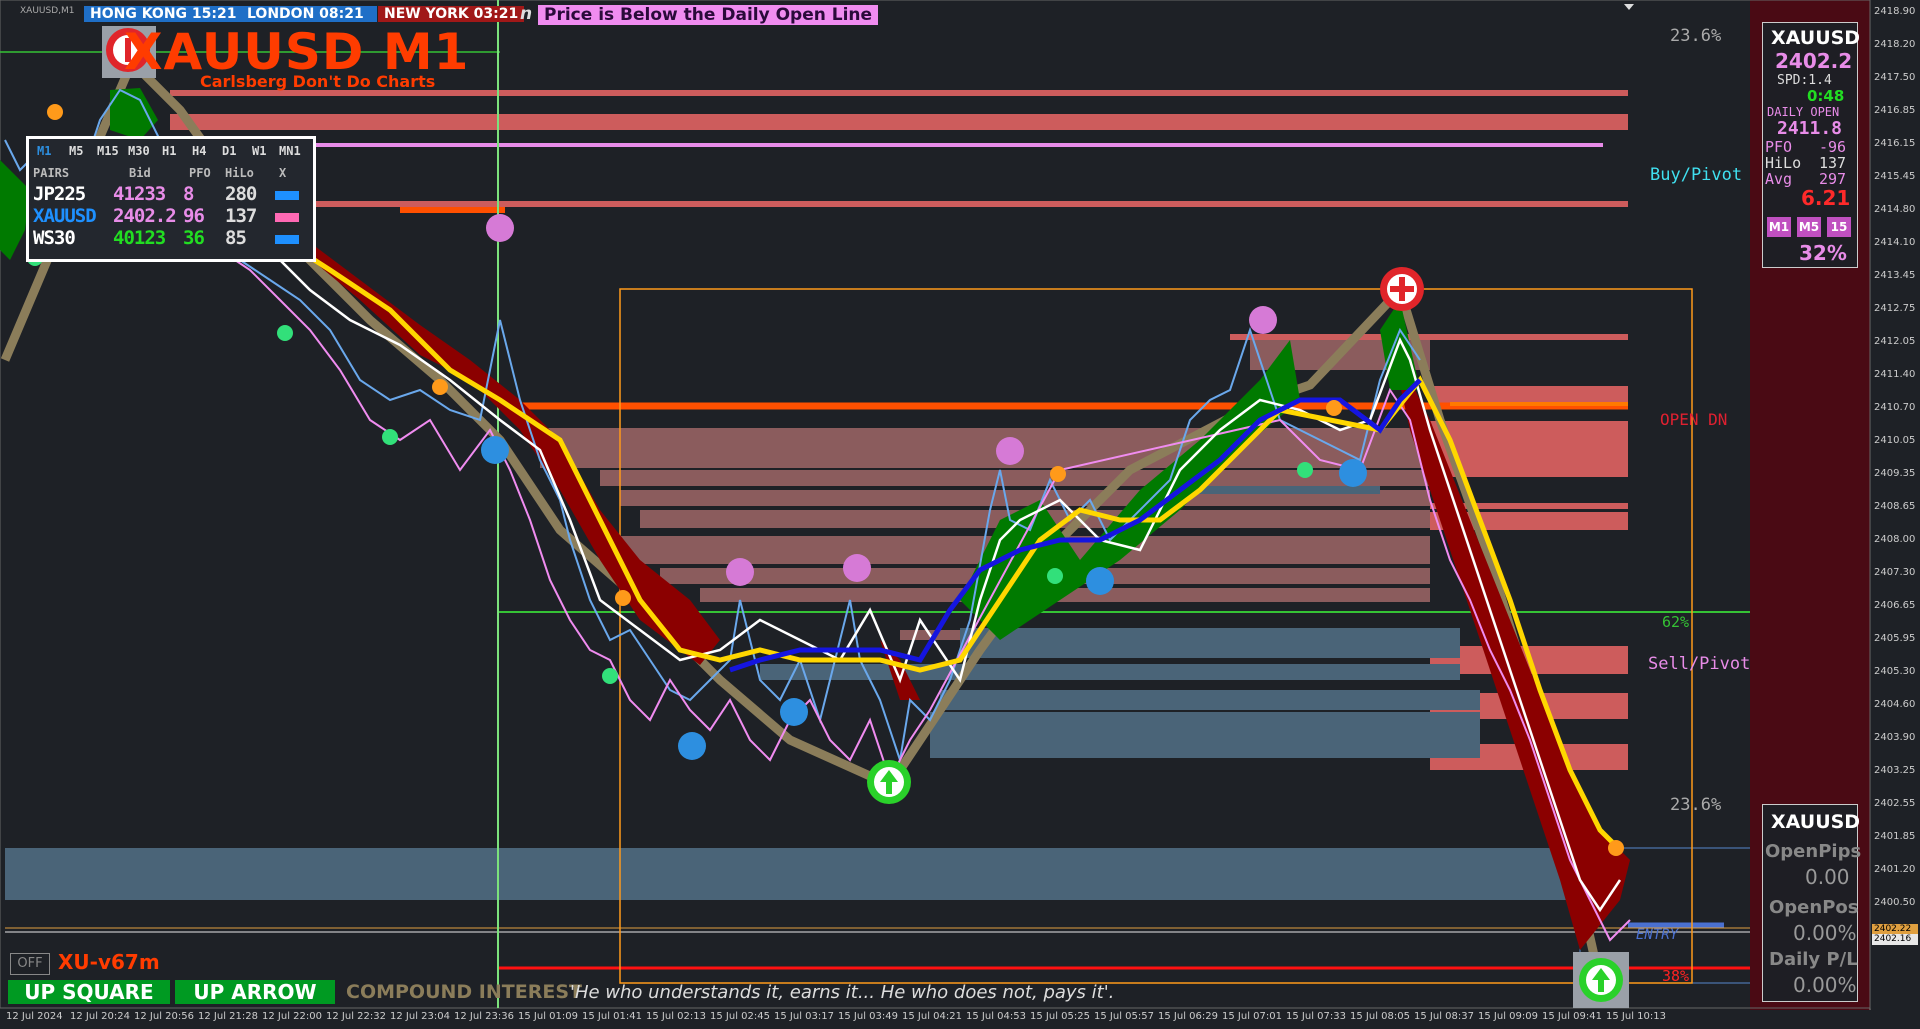 This screenshot has width=1920, height=1029. I want to click on clock-suffix: n, so click(526, 14).